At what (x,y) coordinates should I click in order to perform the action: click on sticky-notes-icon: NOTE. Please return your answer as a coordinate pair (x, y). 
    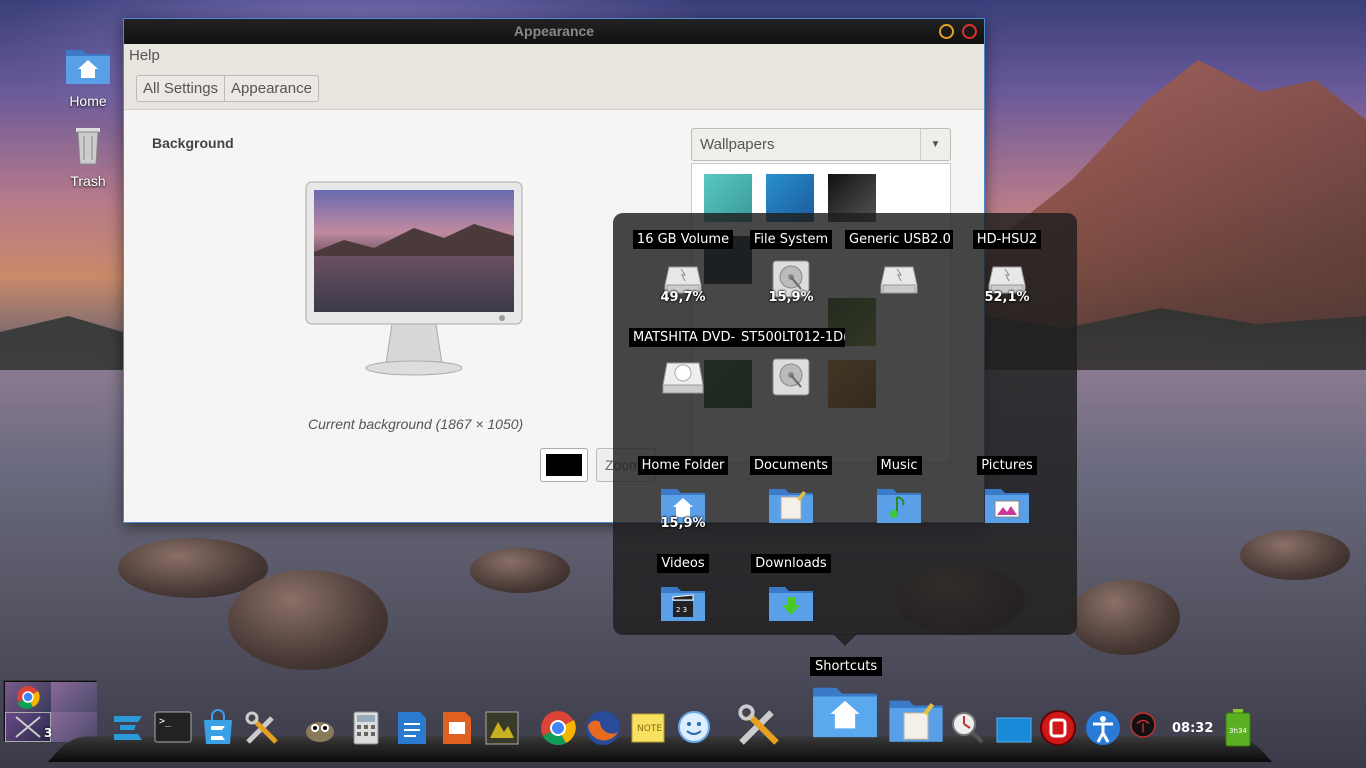
    Looking at the image, I should click on (648, 728).